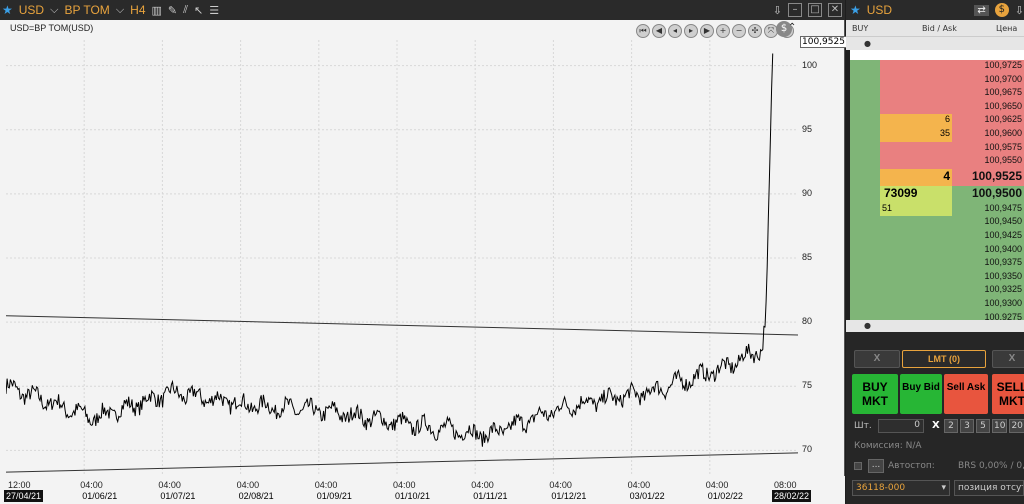 The image size is (1024, 504). I want to click on bid-row: 100,9425, so click(937, 236).